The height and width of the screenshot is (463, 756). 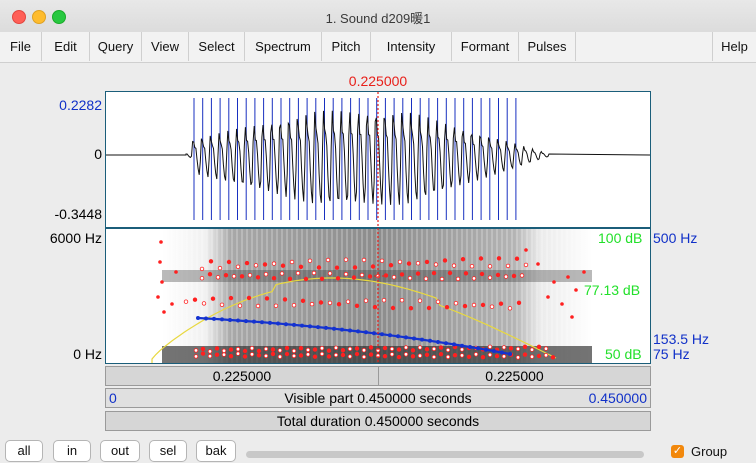 I want to click on group-checkbox: ✓, so click(x=677, y=451).